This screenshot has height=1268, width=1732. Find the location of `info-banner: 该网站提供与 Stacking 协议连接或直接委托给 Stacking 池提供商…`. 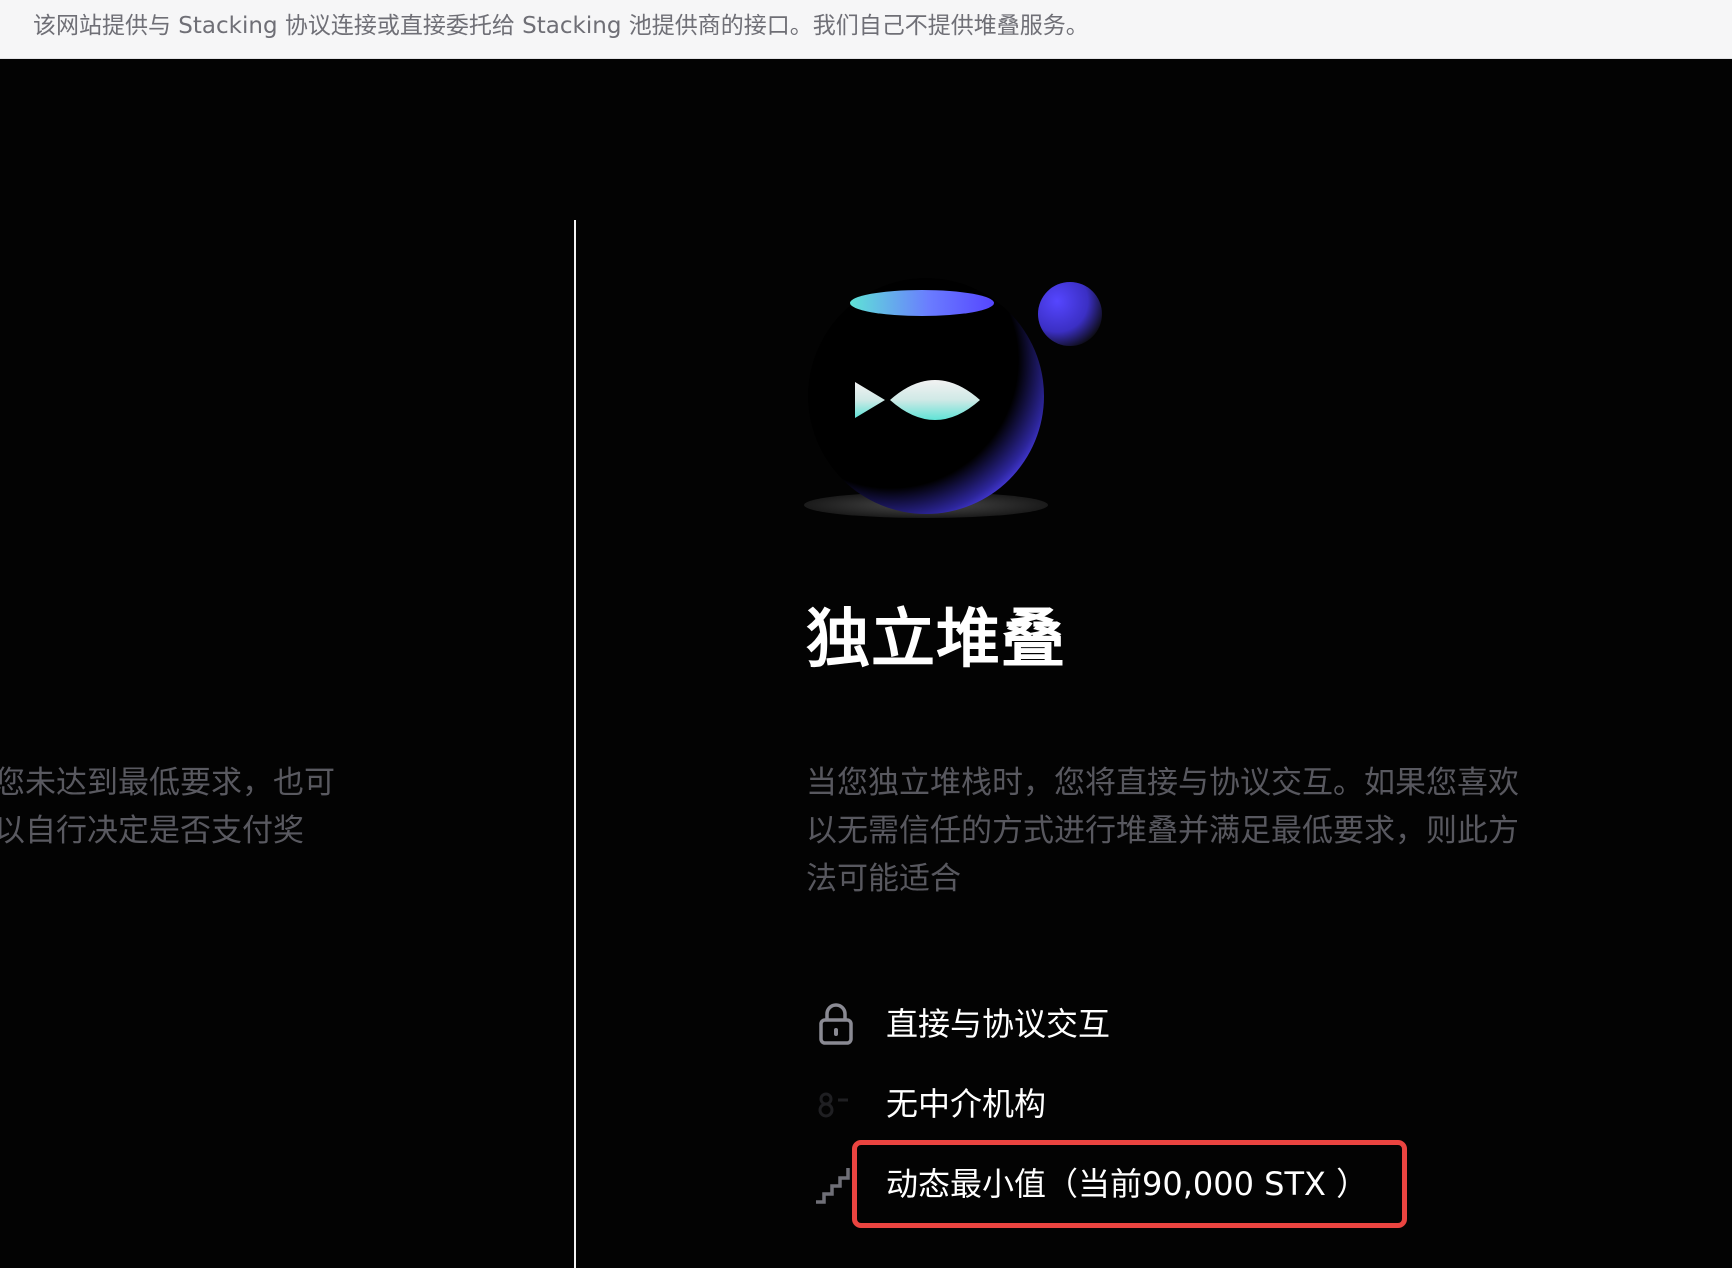

info-banner: 该网站提供与 Stacking 协议连接或直接委托给 Stacking 池提供商… is located at coordinates (866, 29).